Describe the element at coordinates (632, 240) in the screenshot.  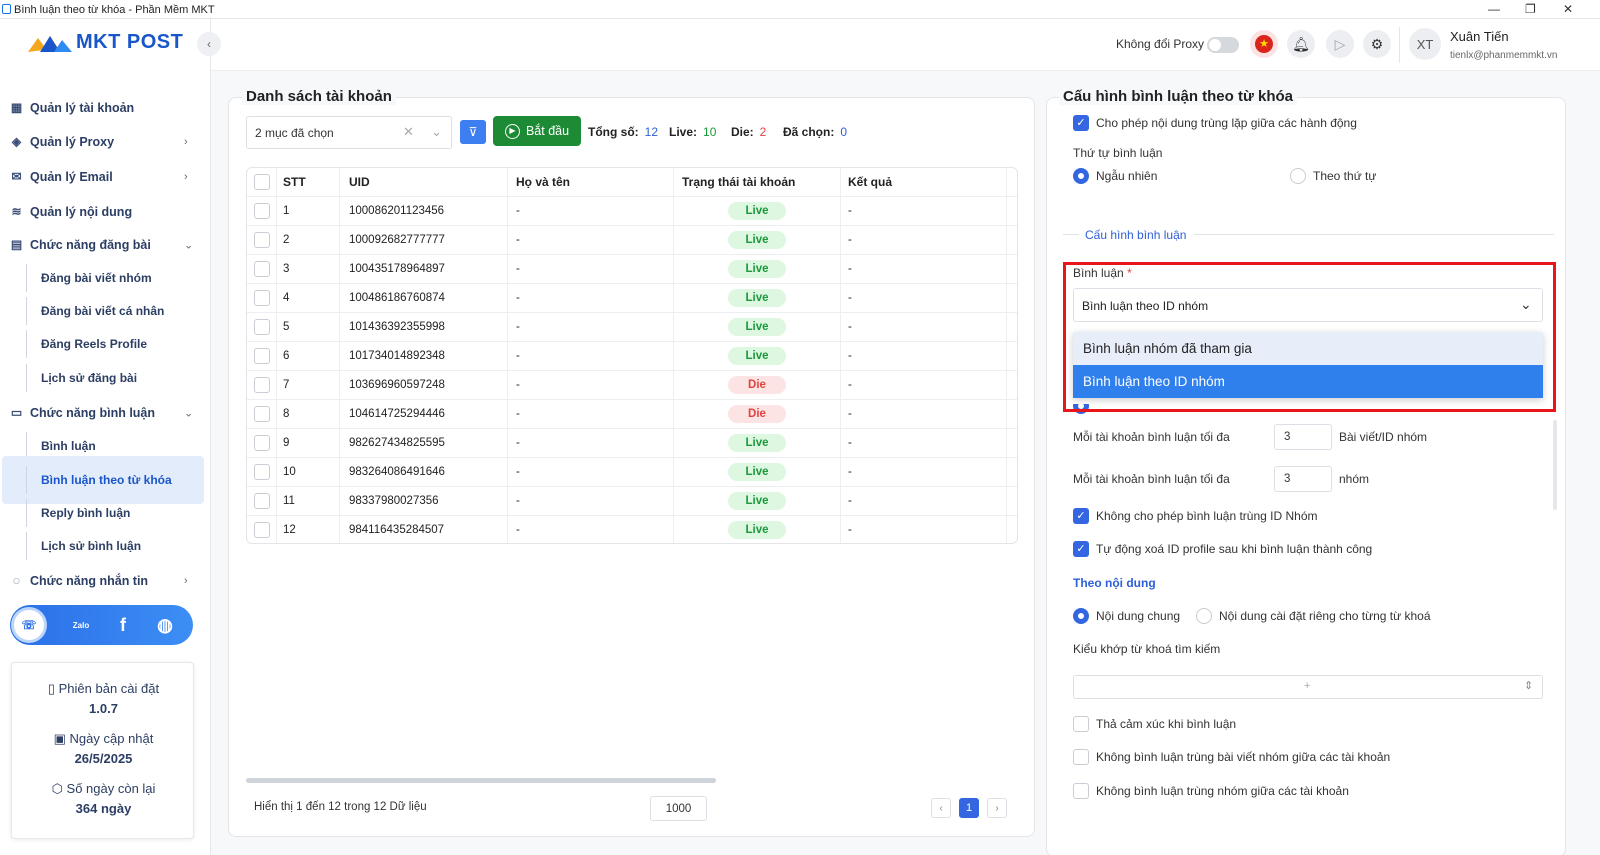
I see `table-row: 2 100092682777777- Live -` at that location.